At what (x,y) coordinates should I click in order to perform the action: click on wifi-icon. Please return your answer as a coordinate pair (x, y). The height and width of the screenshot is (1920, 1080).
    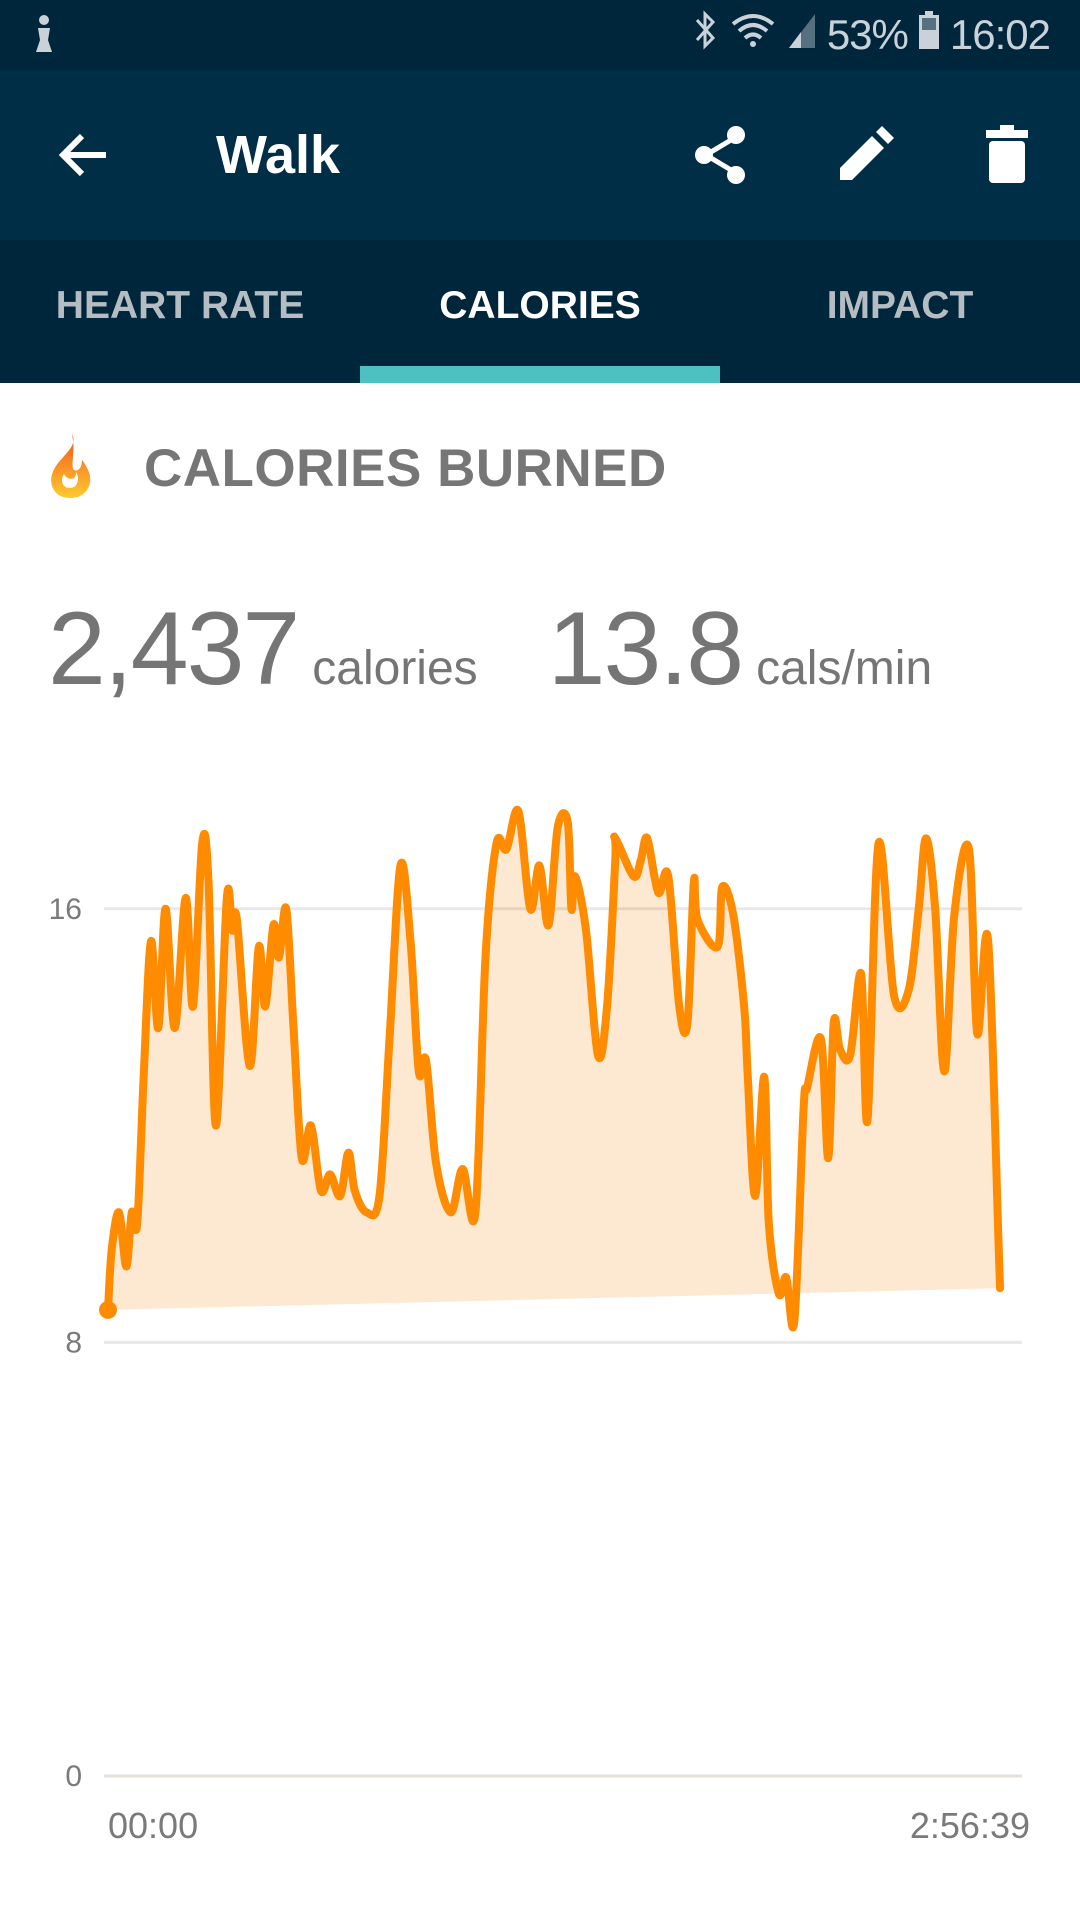
    Looking at the image, I should click on (753, 35).